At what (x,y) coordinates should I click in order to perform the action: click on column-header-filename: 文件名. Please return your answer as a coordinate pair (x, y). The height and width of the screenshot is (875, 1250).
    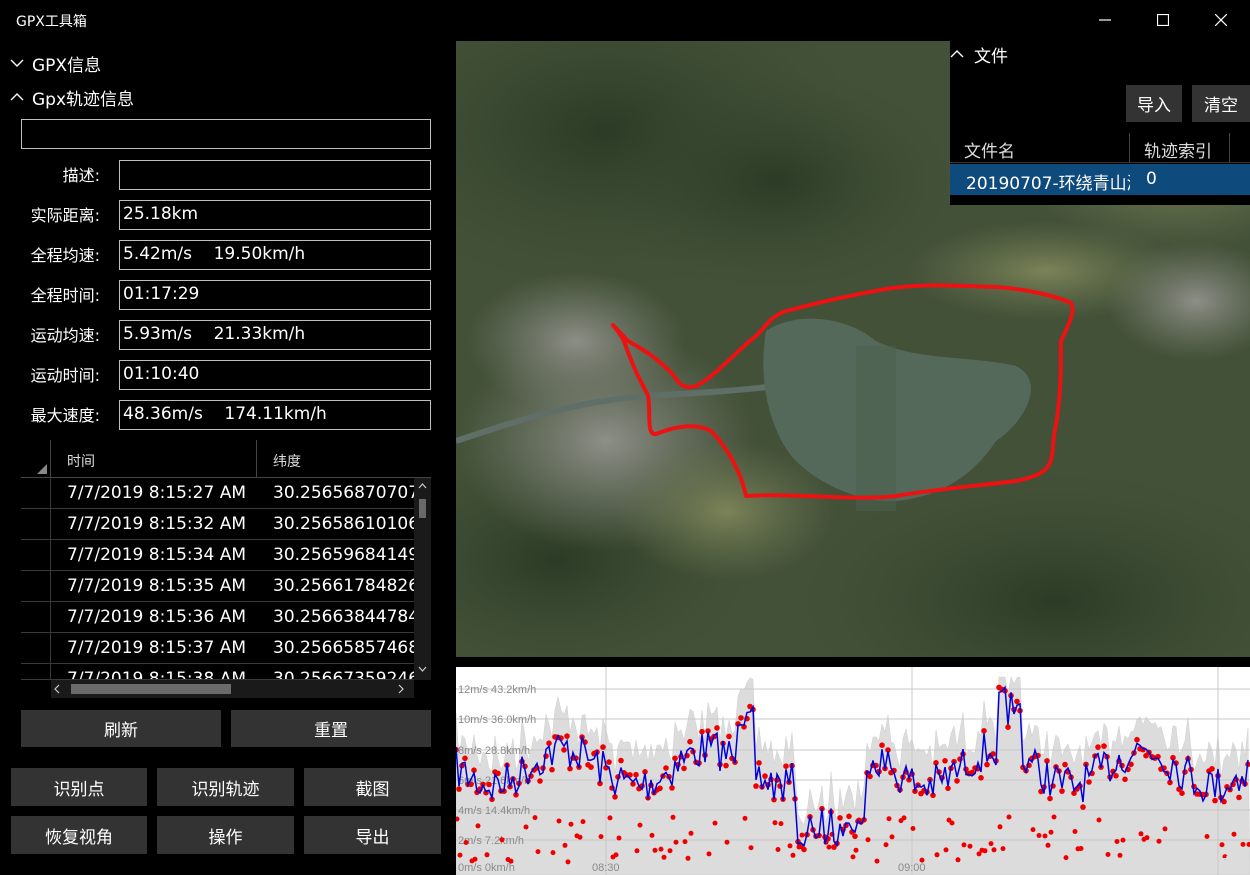
    Looking at the image, I should click on (1040, 148).